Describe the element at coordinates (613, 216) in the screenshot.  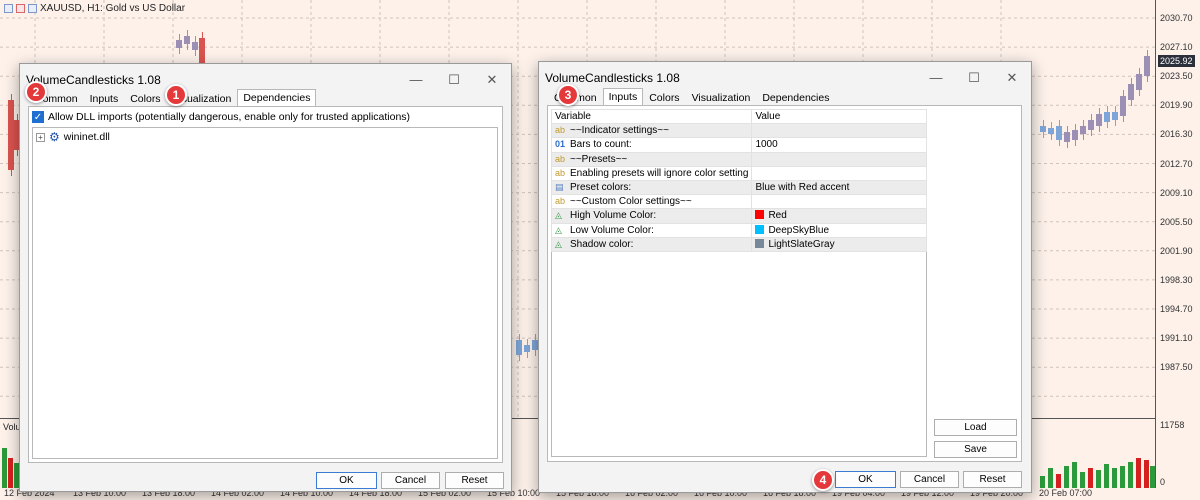
I see `param-variable-label: High Volume Color:` at that location.